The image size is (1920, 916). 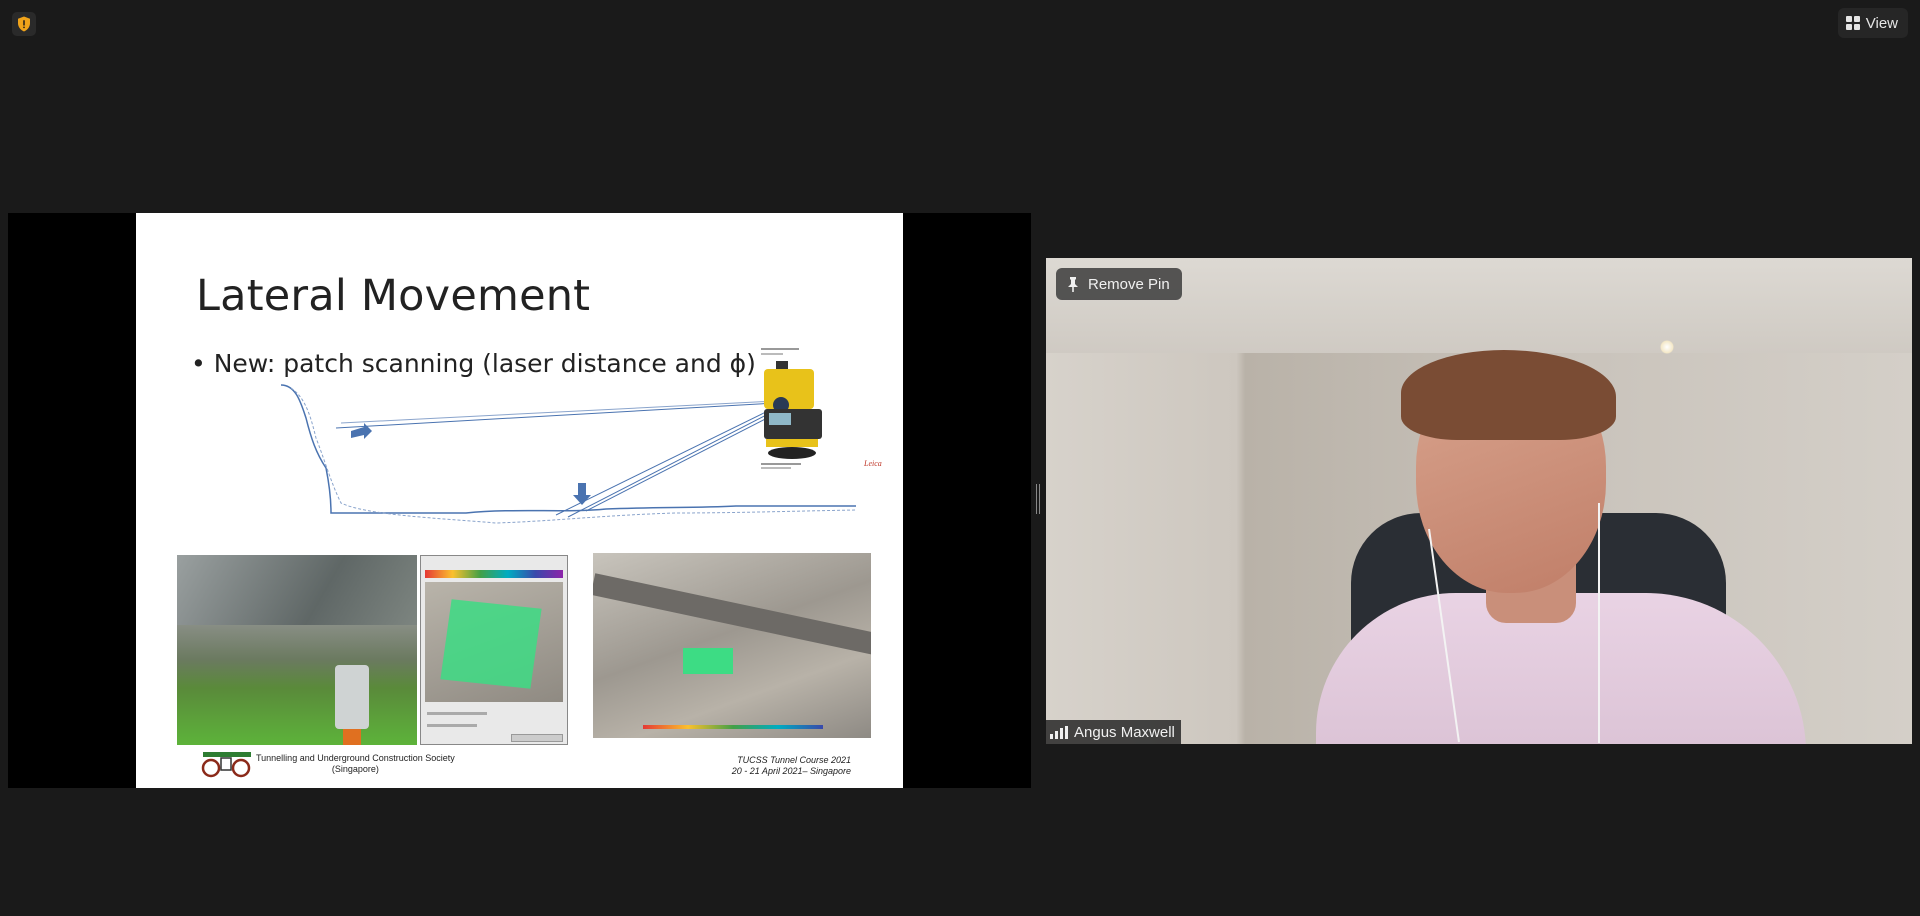 What do you see at coordinates (1852, 23) in the screenshot?
I see `grid-icon` at bounding box center [1852, 23].